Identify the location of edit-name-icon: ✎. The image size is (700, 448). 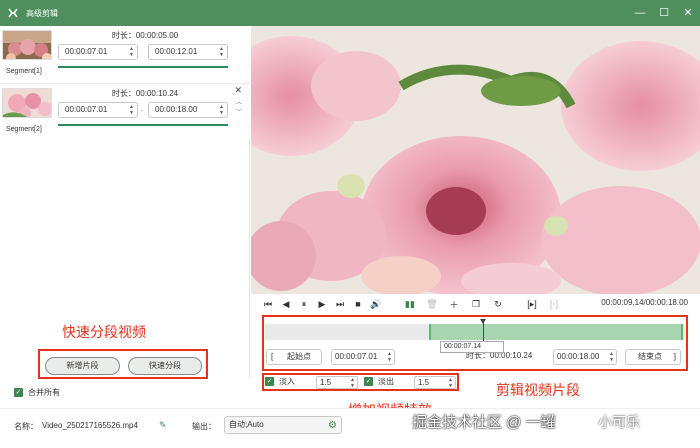
(163, 425).